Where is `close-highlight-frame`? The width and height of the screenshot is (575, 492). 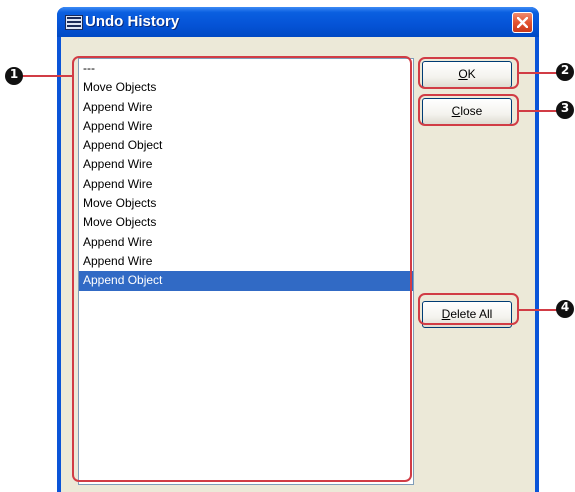 close-highlight-frame is located at coordinates (468, 110).